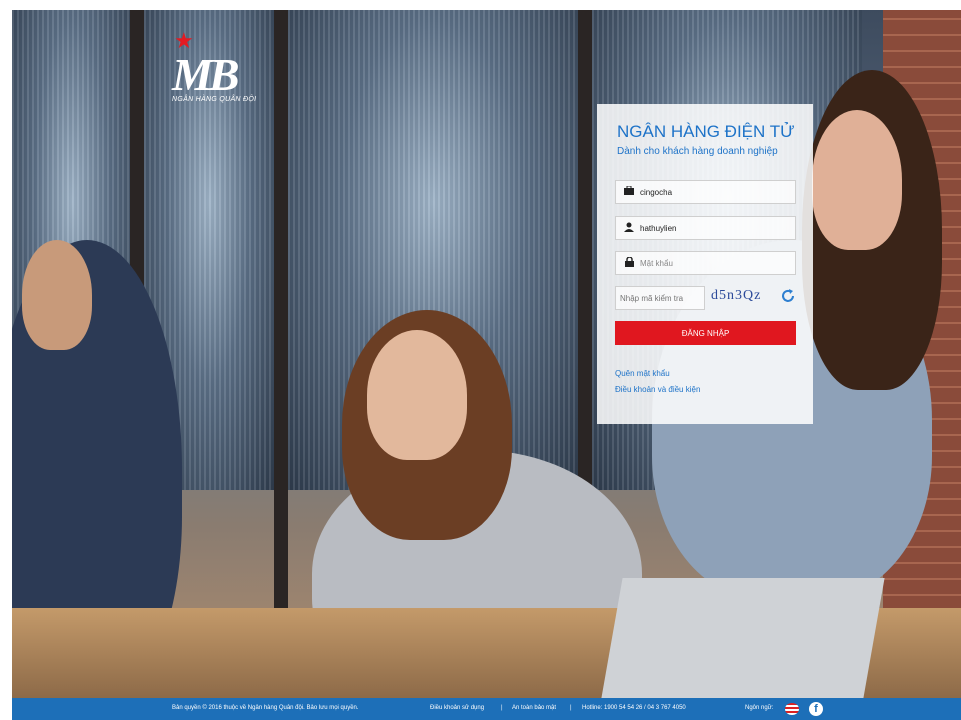 This screenshot has width=961, height=720. What do you see at coordinates (715, 192) in the screenshot?
I see `company-input` at bounding box center [715, 192].